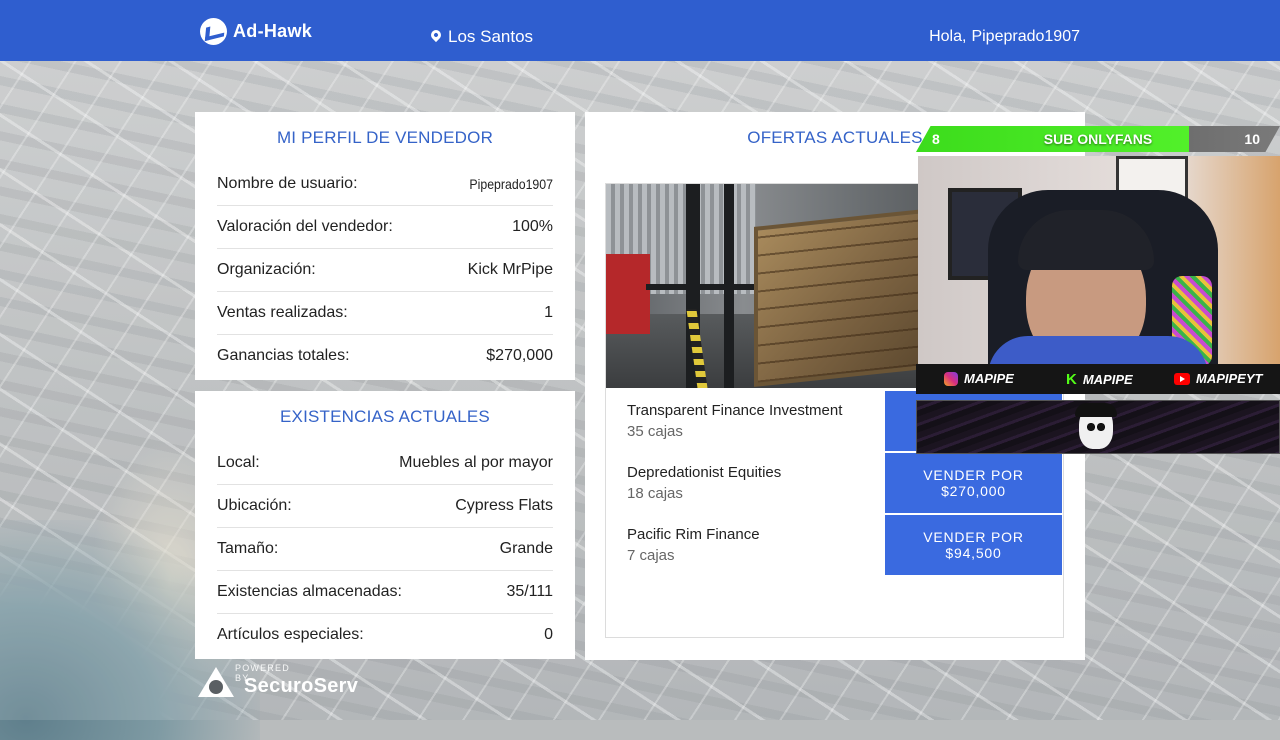  I want to click on profile-row: Ganancias totales: $270,000, so click(385, 356).